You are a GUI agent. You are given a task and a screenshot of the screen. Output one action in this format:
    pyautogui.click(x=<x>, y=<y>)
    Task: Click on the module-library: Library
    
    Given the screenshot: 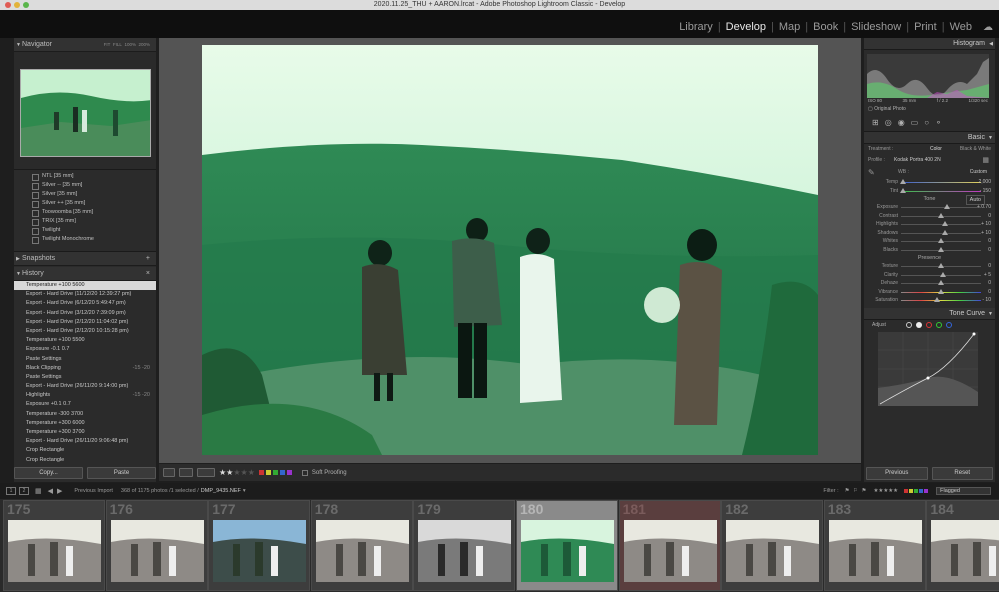 What is the action you would take?
    pyautogui.click(x=696, y=27)
    